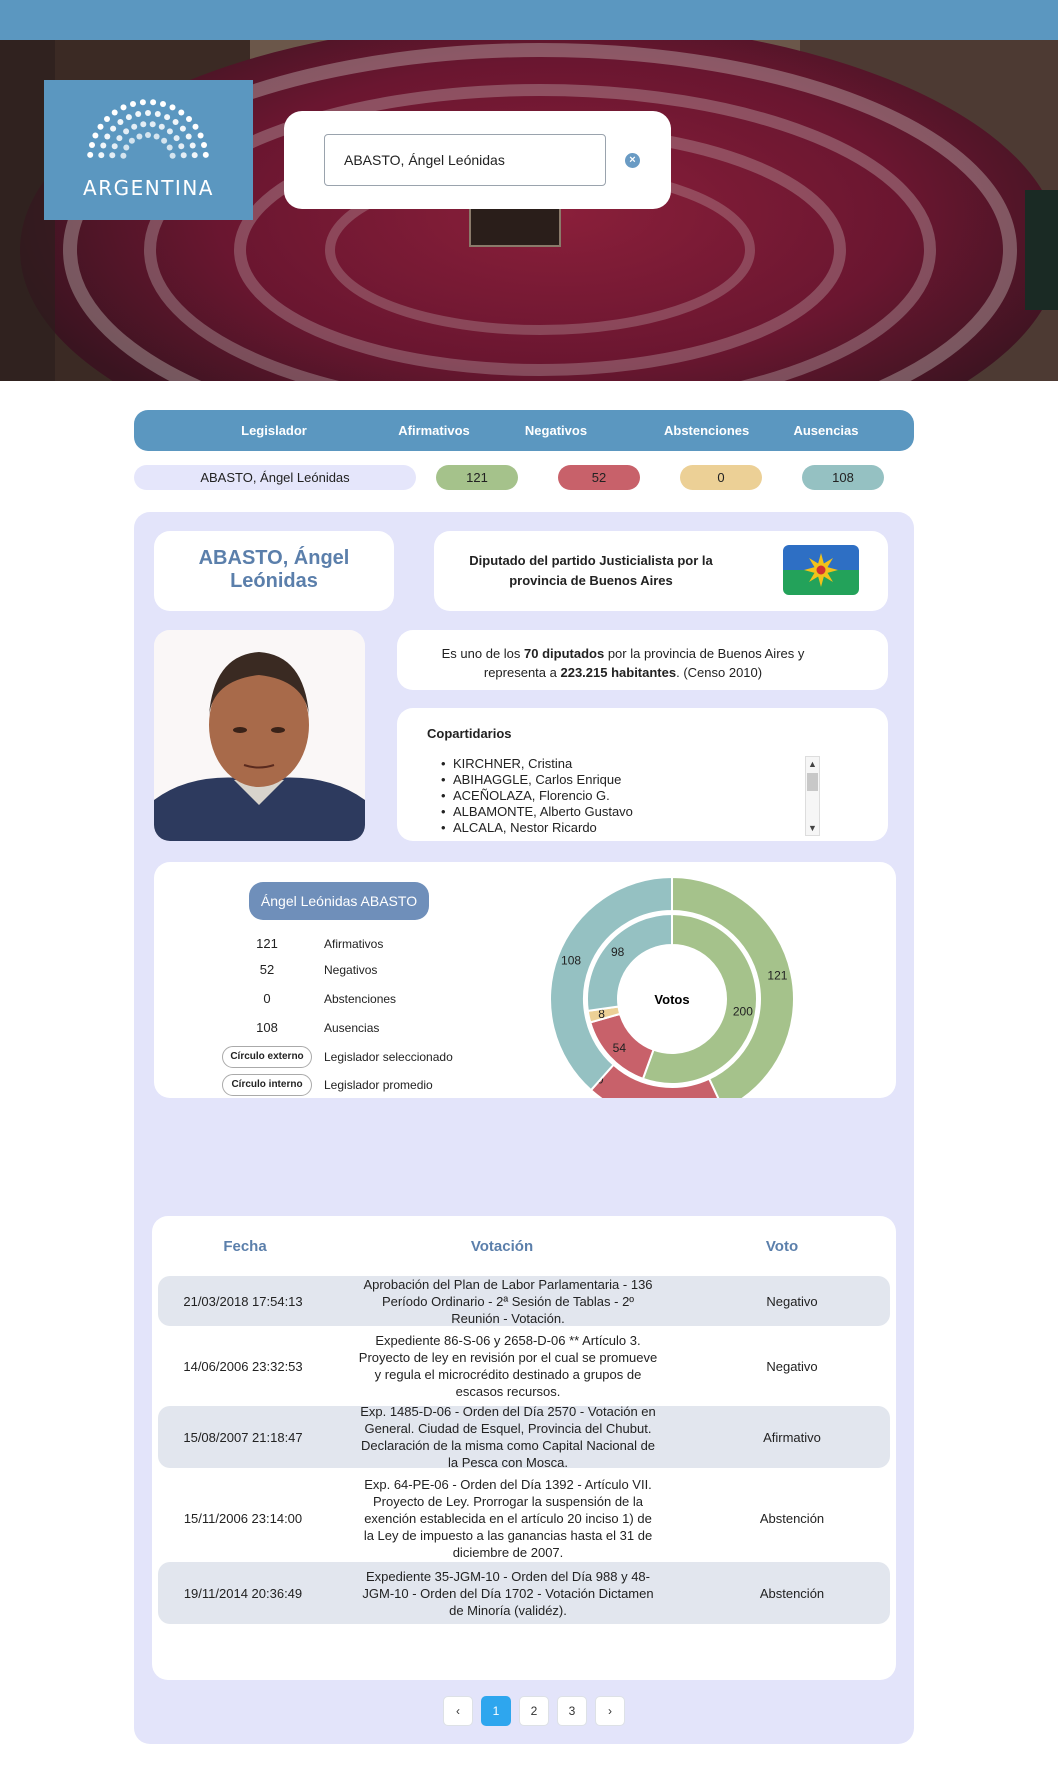 Image resolution: width=1058 pixels, height=1788 pixels. Describe the element at coordinates (632, 160) in the screenshot. I see `clear-search-icon: ×` at that location.